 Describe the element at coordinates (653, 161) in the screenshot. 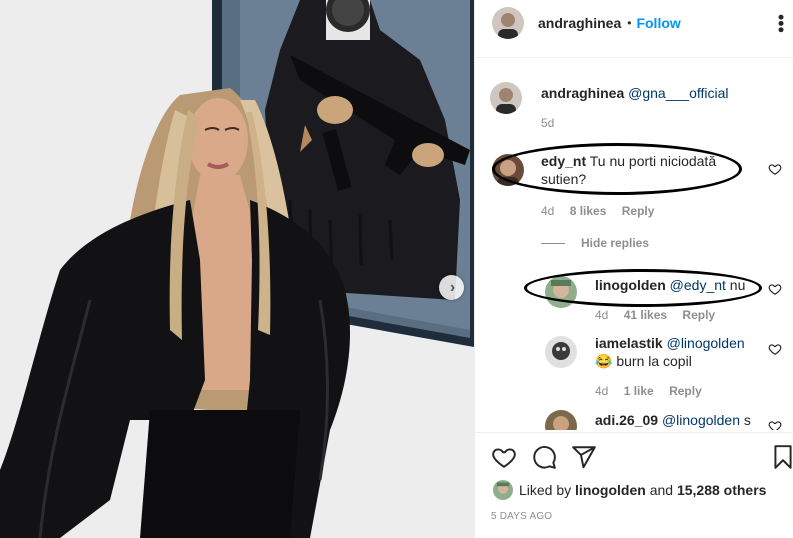

I see `comment-text-line1: Tu nu porti niciodată` at that location.